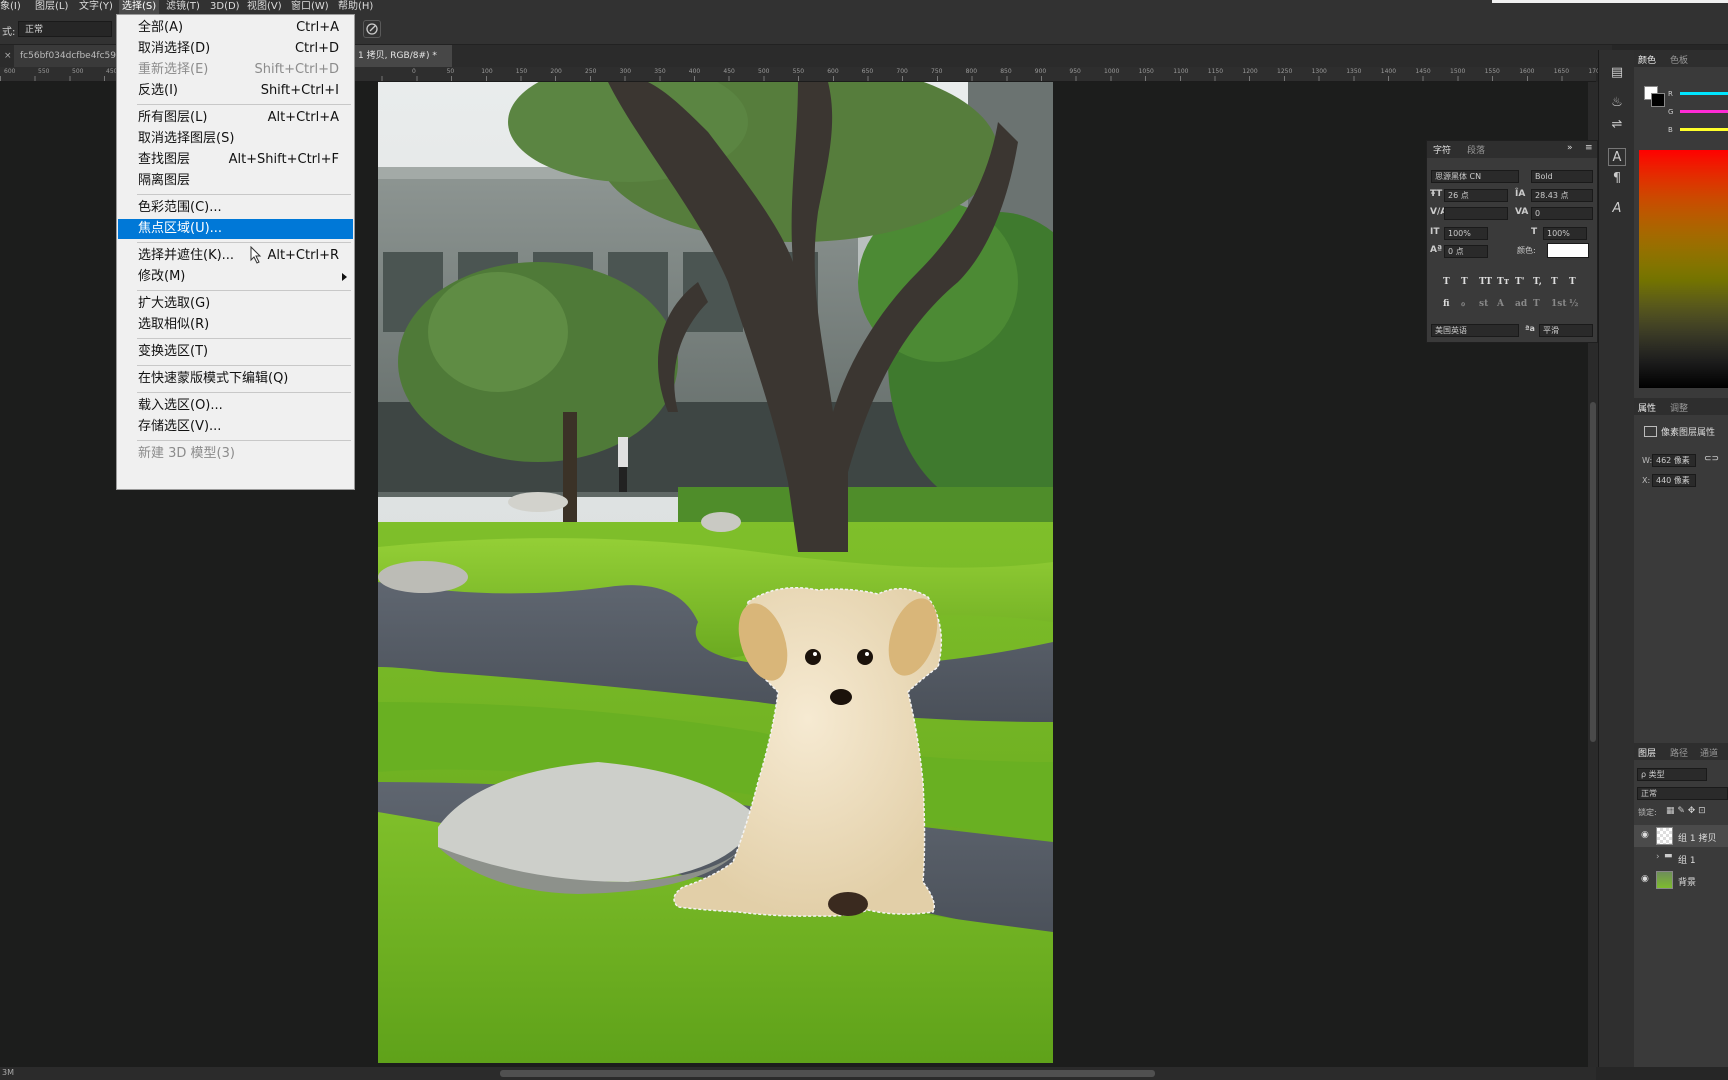 This screenshot has width=1728, height=1080. I want to click on language-select: 美国英语, so click(1475, 330).